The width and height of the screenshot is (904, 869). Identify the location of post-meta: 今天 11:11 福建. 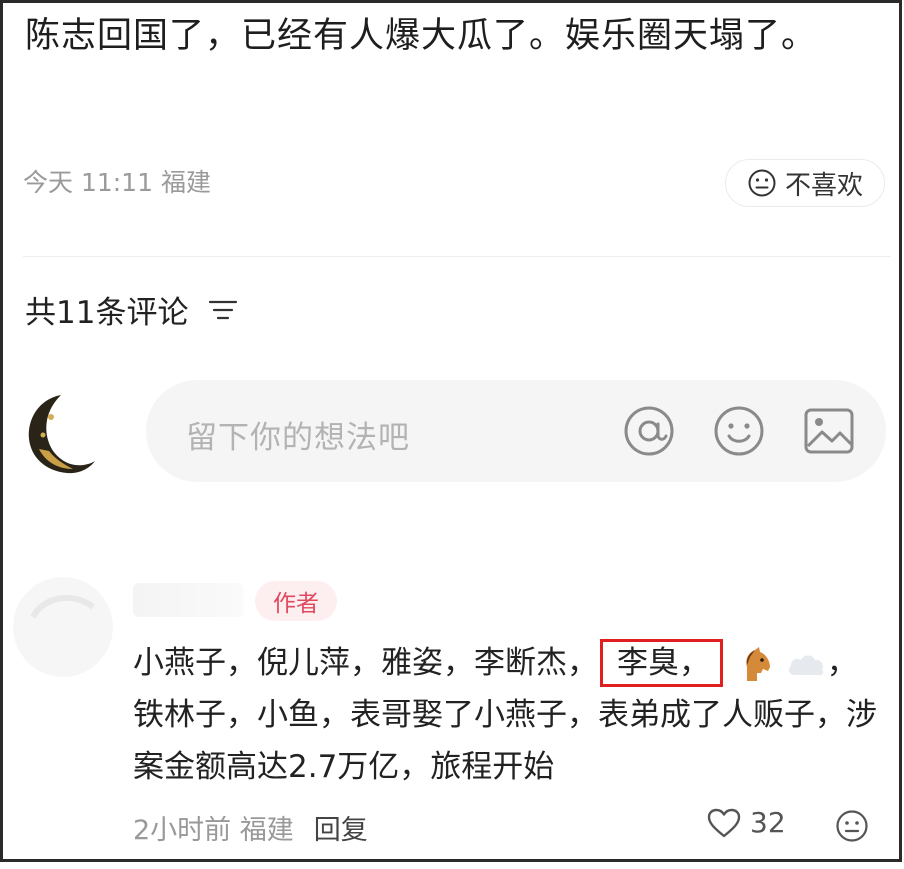
(117, 182).